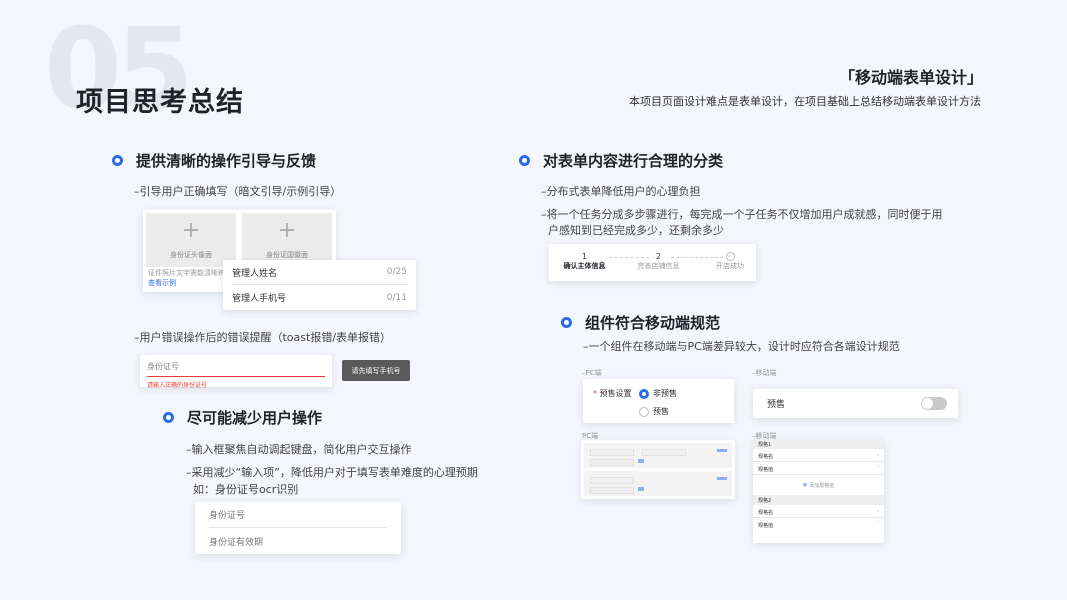  Describe the element at coordinates (658, 469) in the screenshot. I see `pc-spec-card` at that location.